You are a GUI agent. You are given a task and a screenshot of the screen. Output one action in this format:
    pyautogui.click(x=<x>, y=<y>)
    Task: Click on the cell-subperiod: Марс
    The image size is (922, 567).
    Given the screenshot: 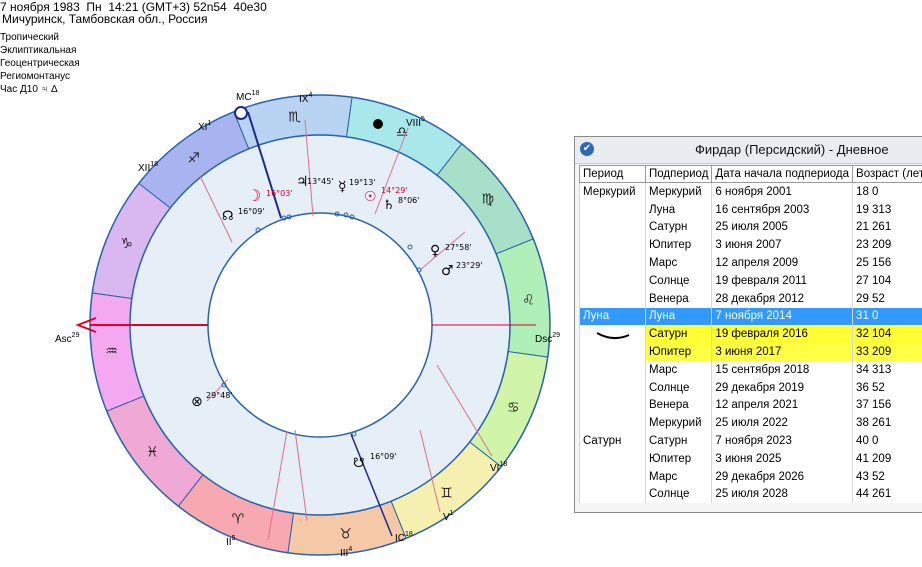 What is the action you would take?
    pyautogui.click(x=678, y=476)
    